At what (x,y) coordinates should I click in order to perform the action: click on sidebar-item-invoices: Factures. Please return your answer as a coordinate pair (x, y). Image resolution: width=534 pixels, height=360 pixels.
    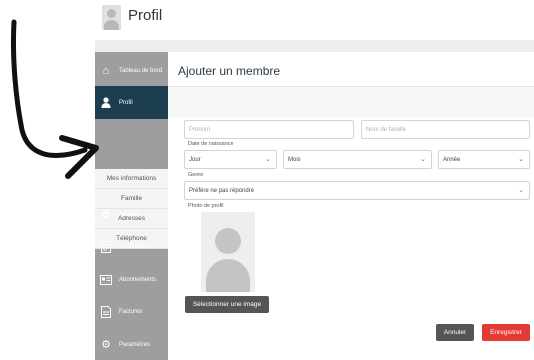
    Looking at the image, I should click on (131, 311).